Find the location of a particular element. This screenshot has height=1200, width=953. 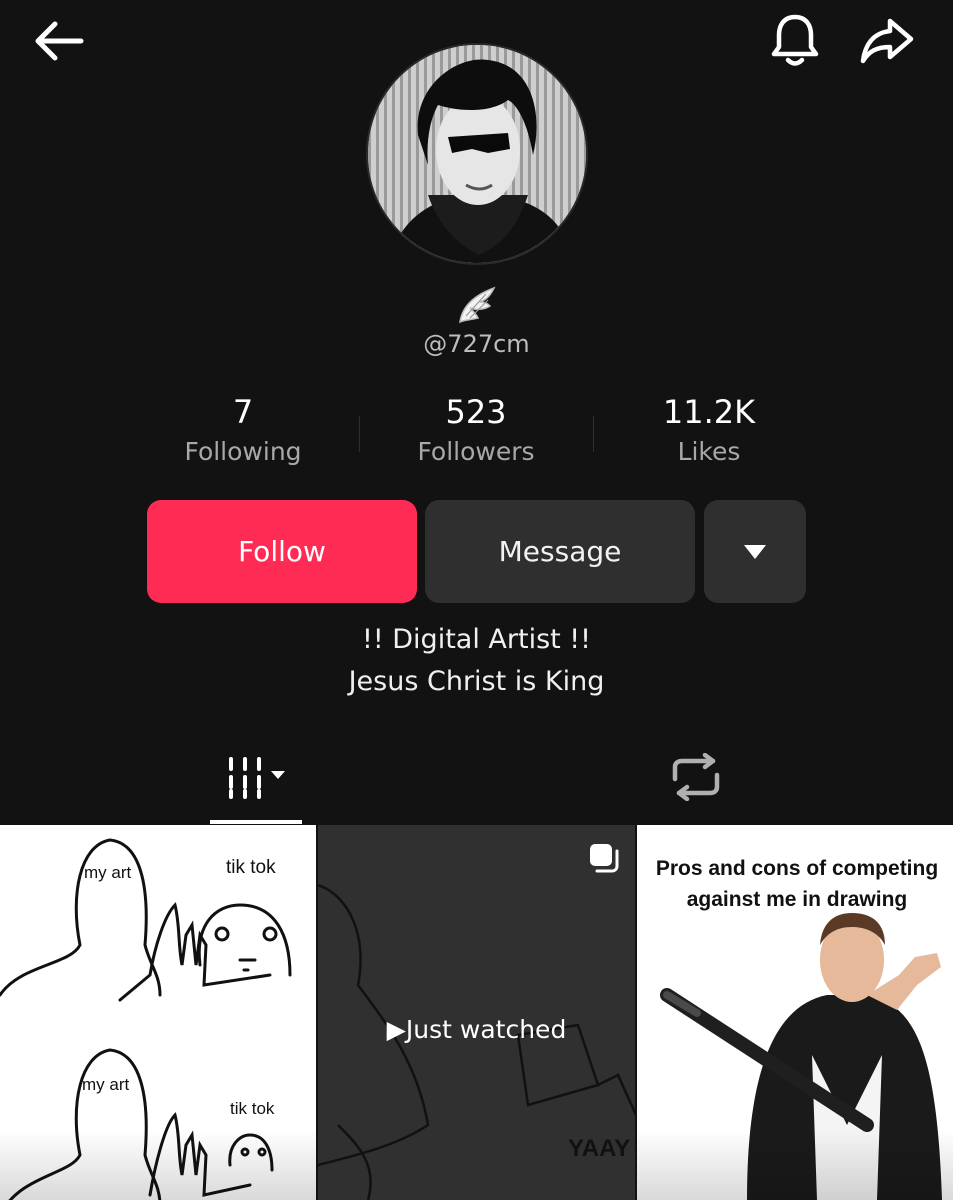

wing-emoji-icon is located at coordinates (477, 305).